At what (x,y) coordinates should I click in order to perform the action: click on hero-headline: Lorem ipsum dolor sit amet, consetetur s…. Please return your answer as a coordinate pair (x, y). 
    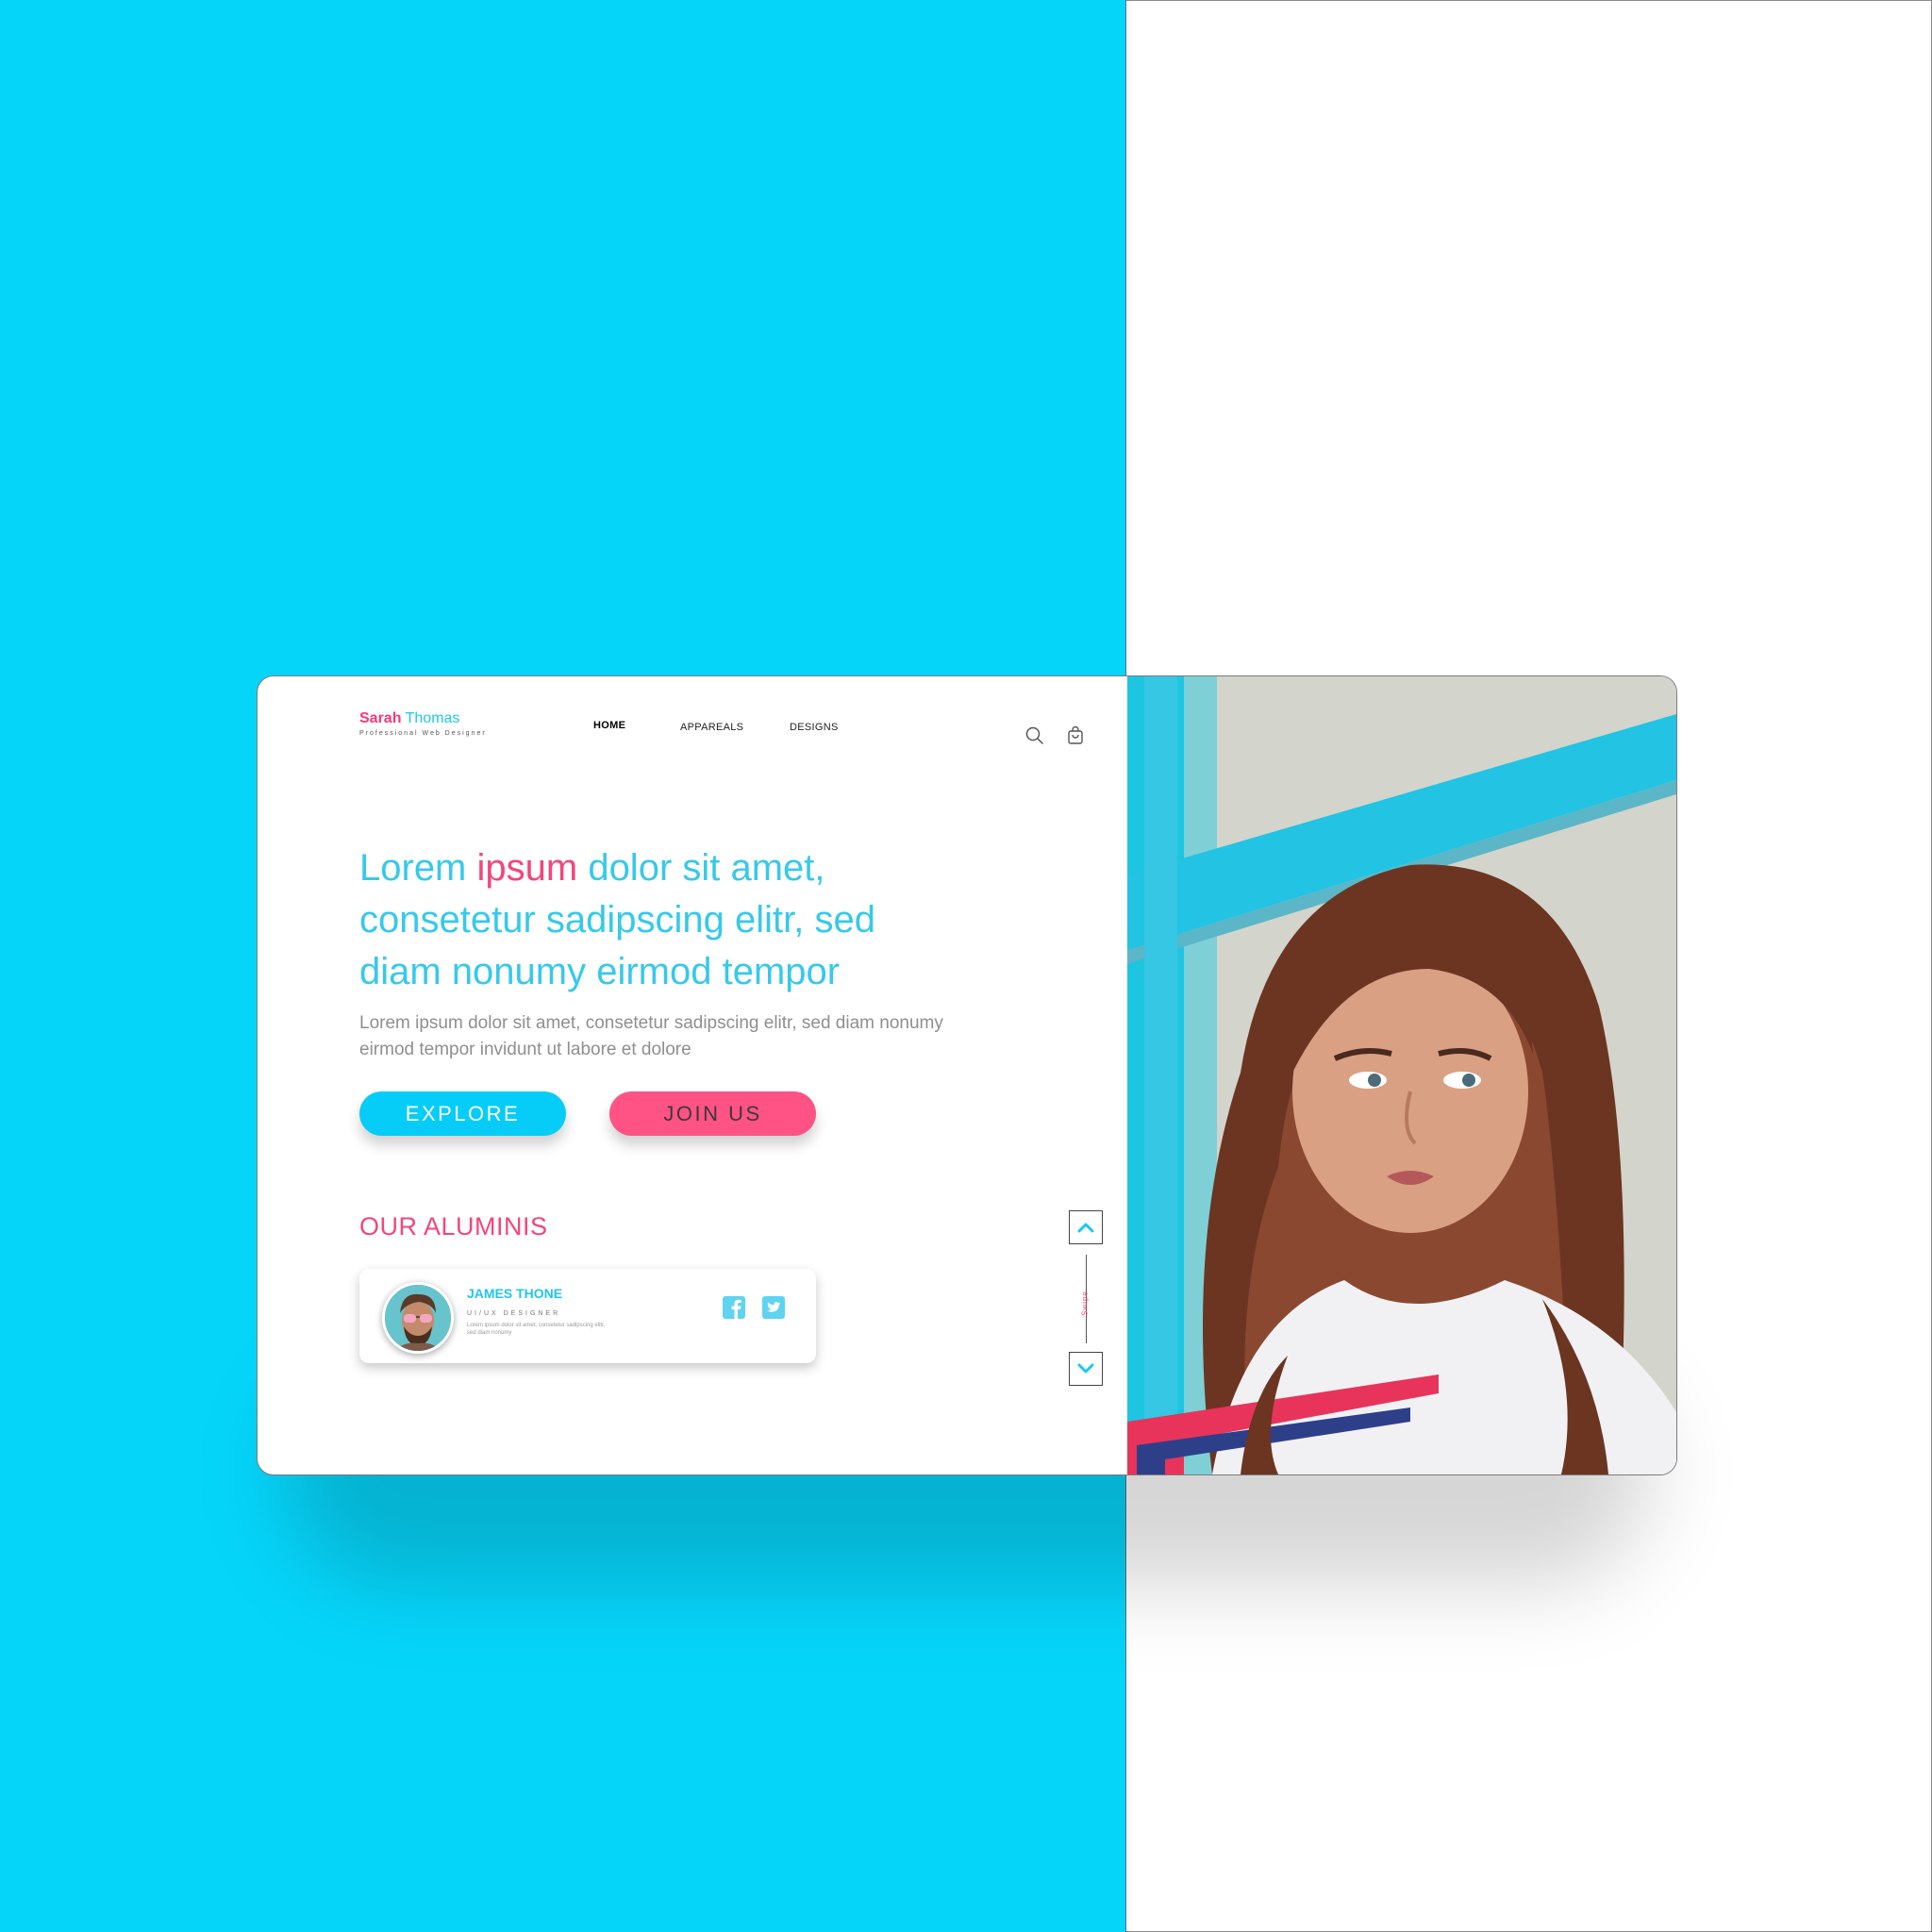
    Looking at the image, I should click on (661, 920).